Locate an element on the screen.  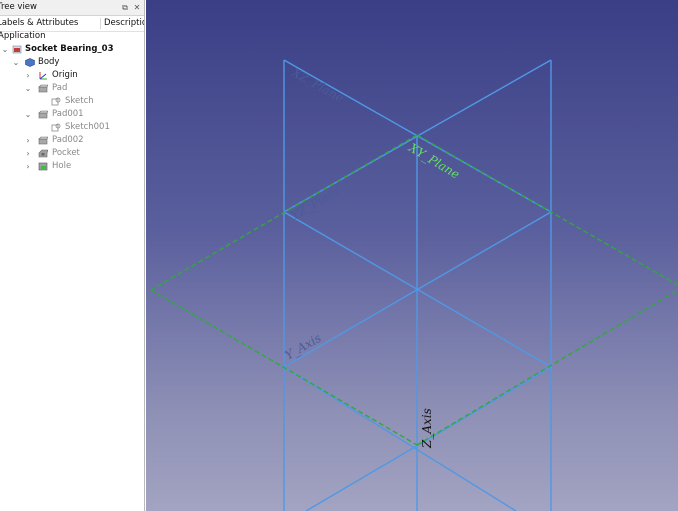
tree-item-label: Sketch is located at coordinates (79, 101).